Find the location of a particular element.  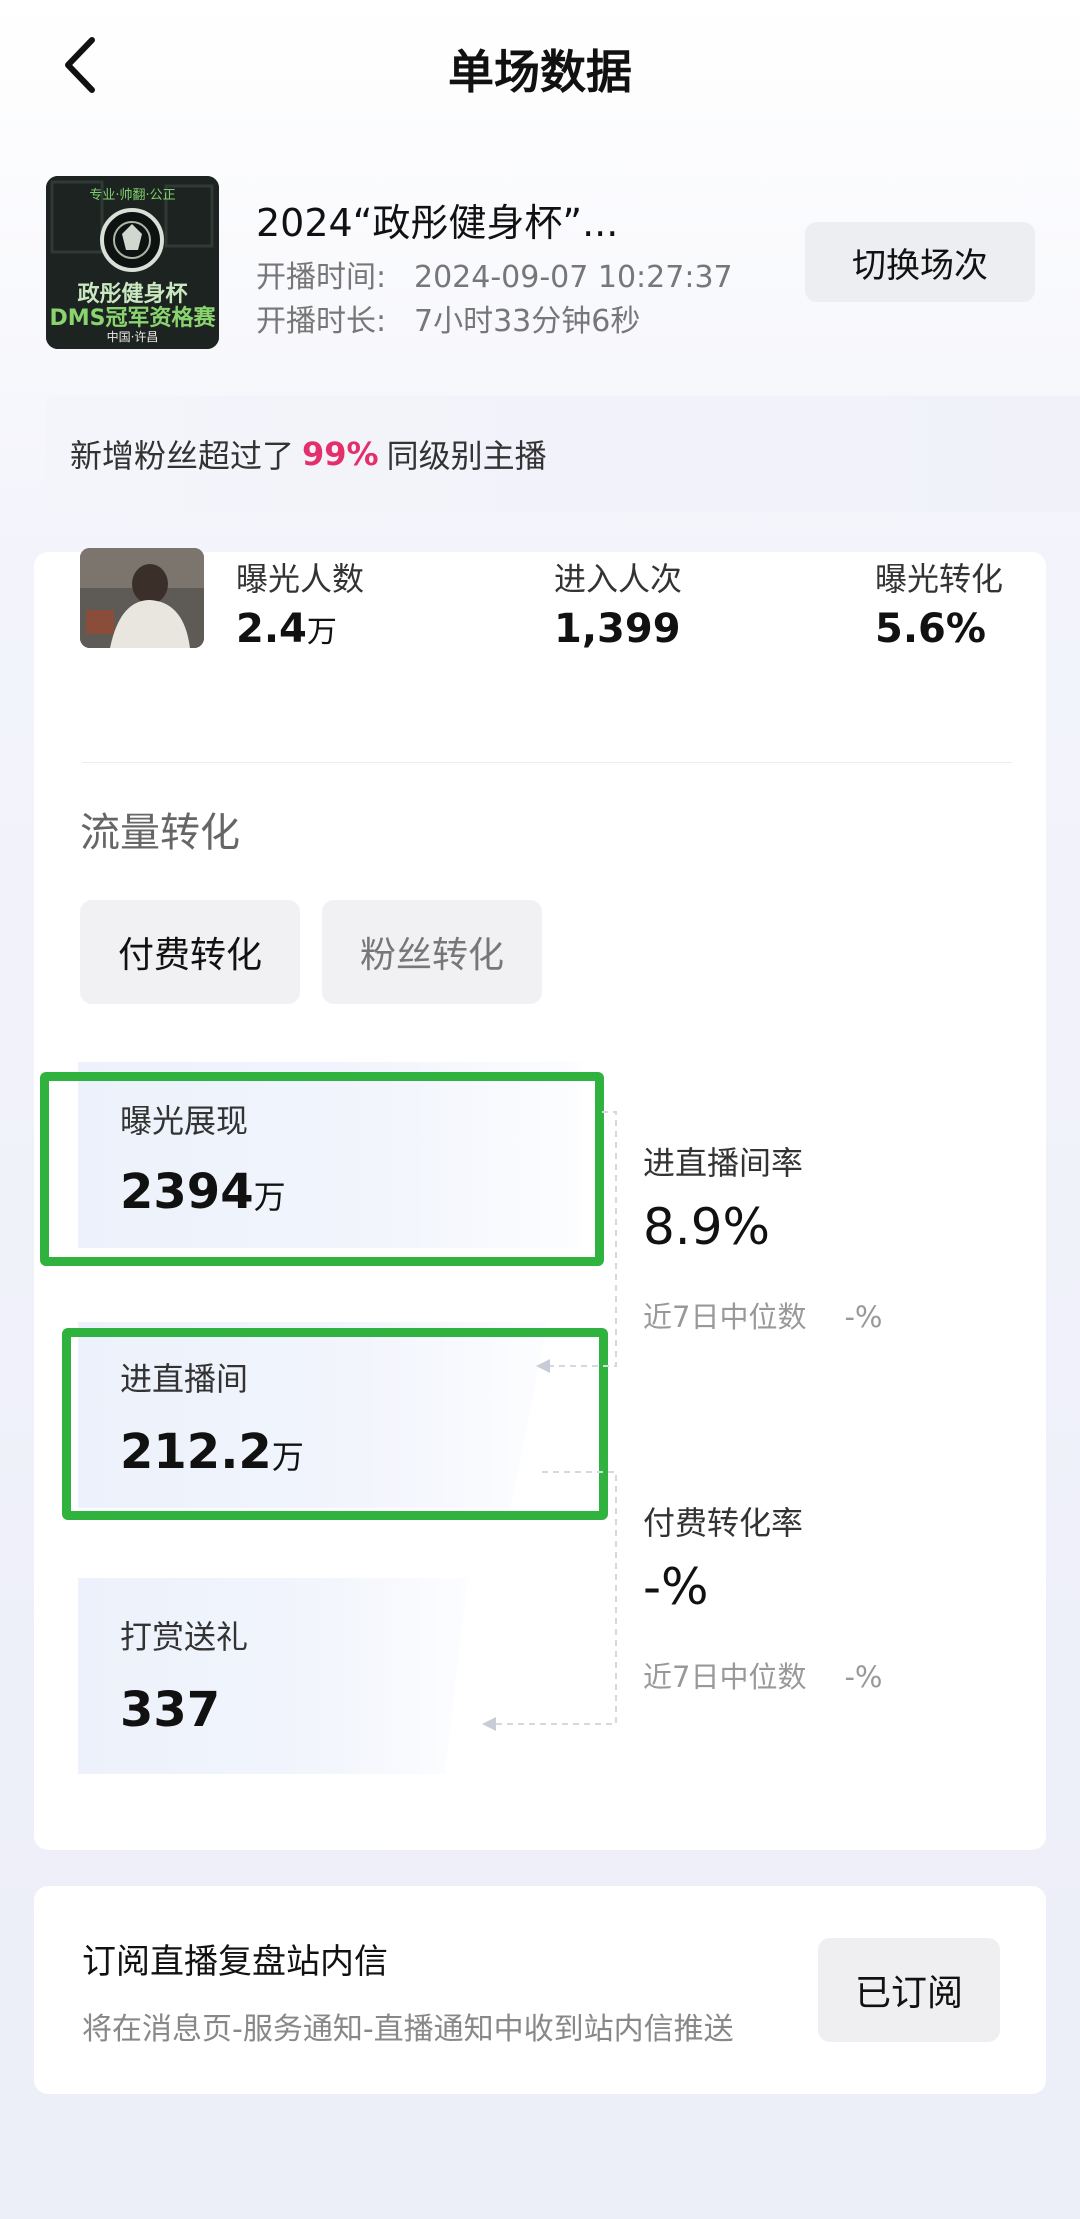

rate-median-enter-room: 近7日中位数 -% is located at coordinates (763, 1317).